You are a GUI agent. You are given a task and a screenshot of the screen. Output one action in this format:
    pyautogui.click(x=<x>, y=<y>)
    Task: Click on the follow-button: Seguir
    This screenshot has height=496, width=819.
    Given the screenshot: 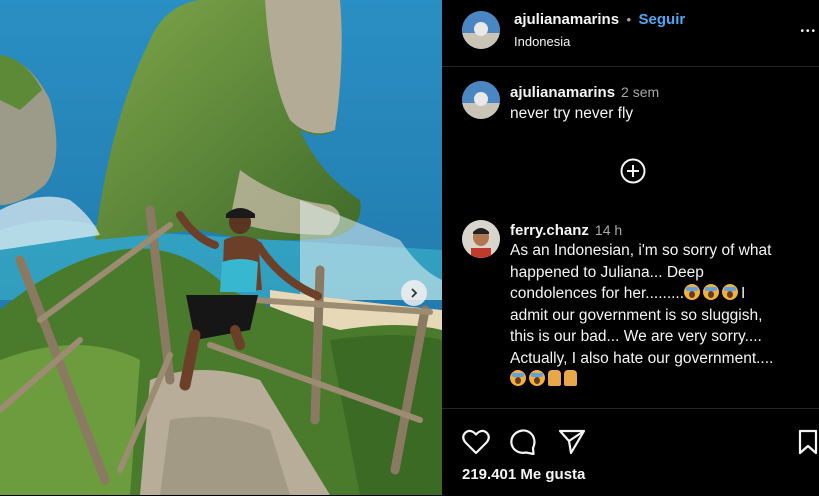 What is the action you would take?
    pyautogui.click(x=662, y=19)
    